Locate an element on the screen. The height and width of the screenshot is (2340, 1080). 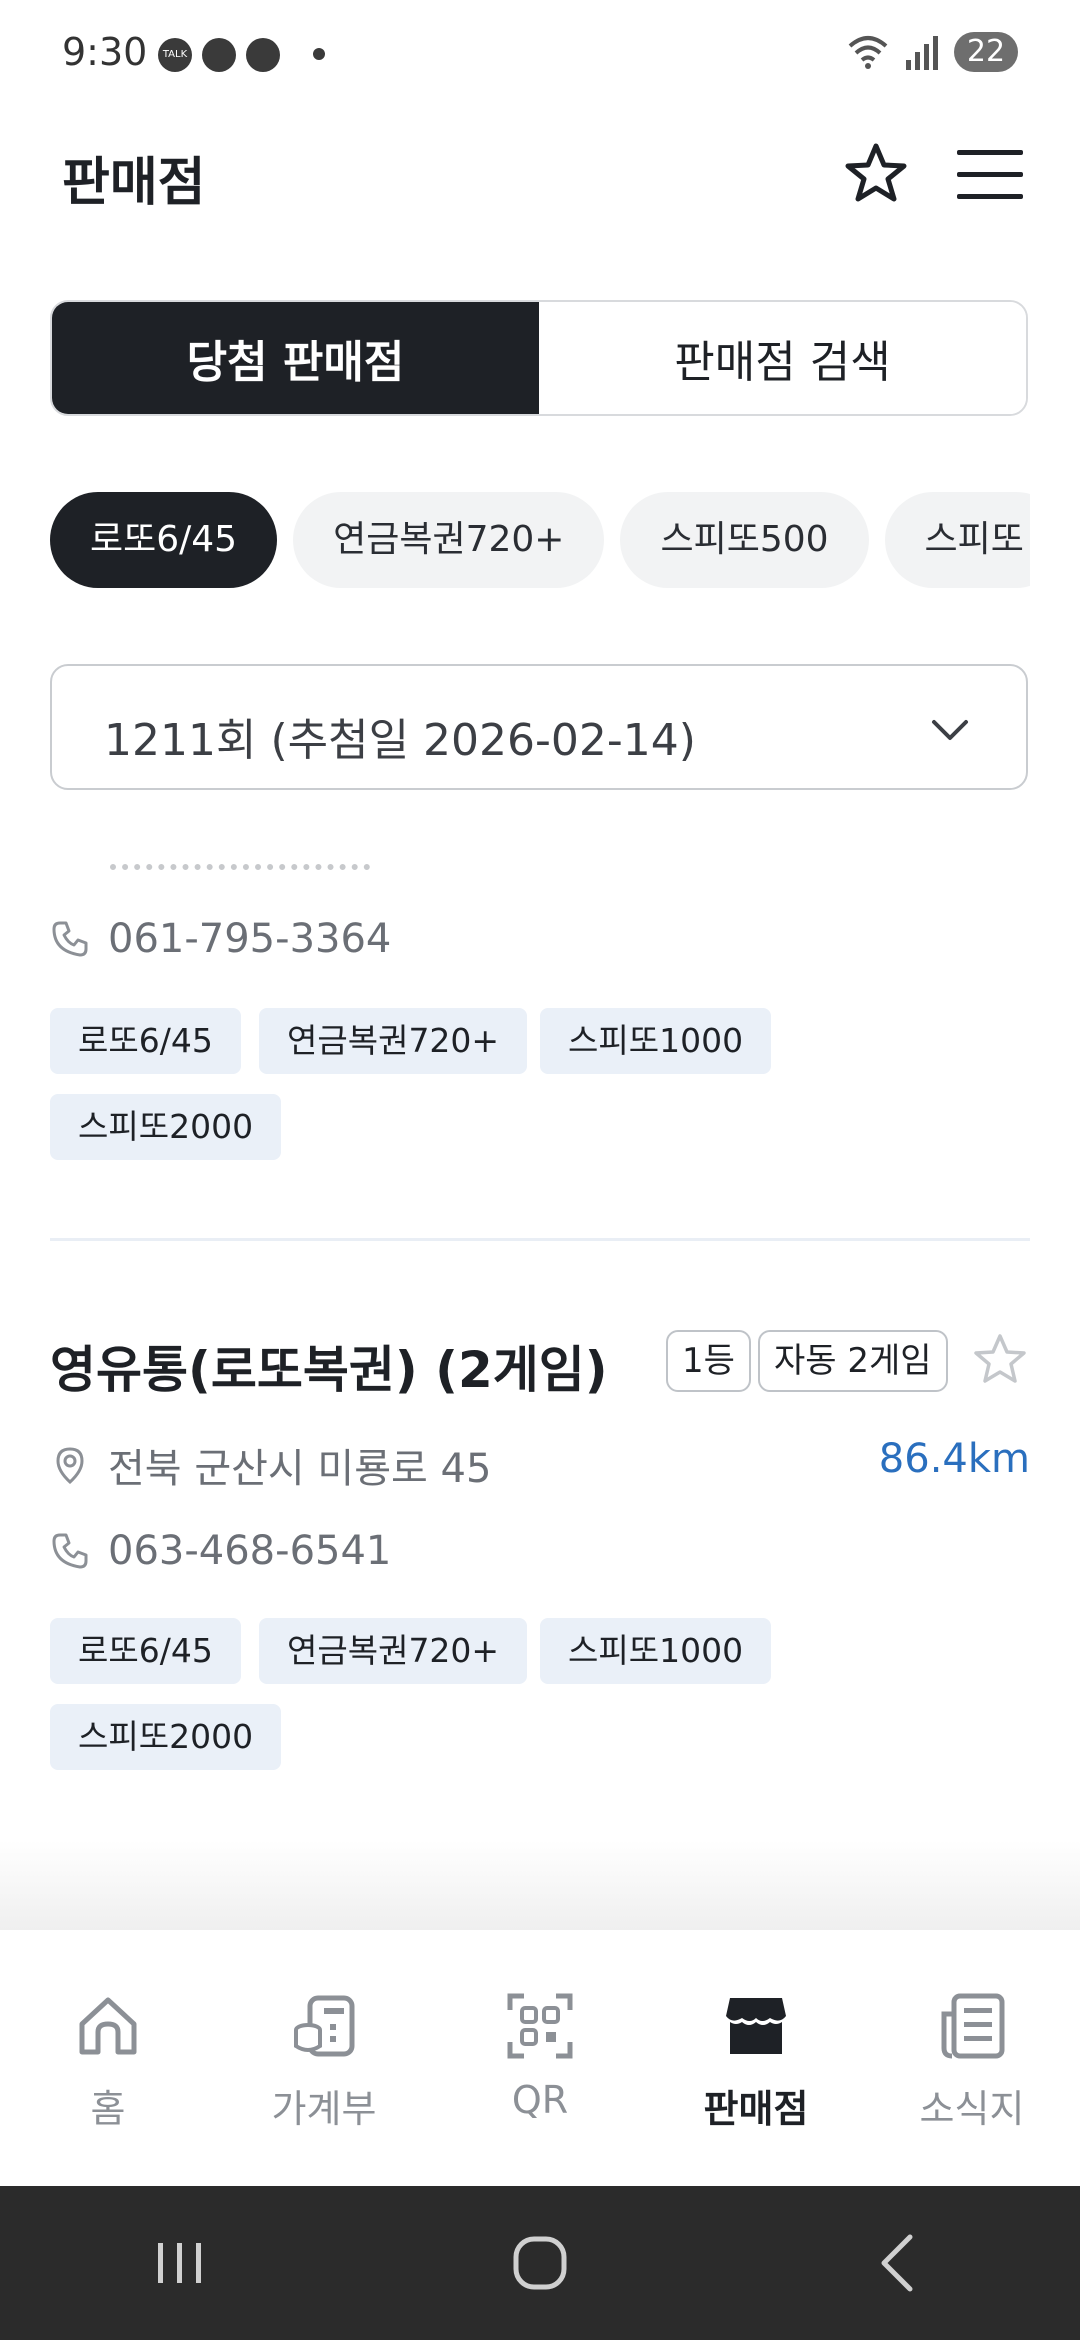
weather-icon is located at coordinates (263, 55).